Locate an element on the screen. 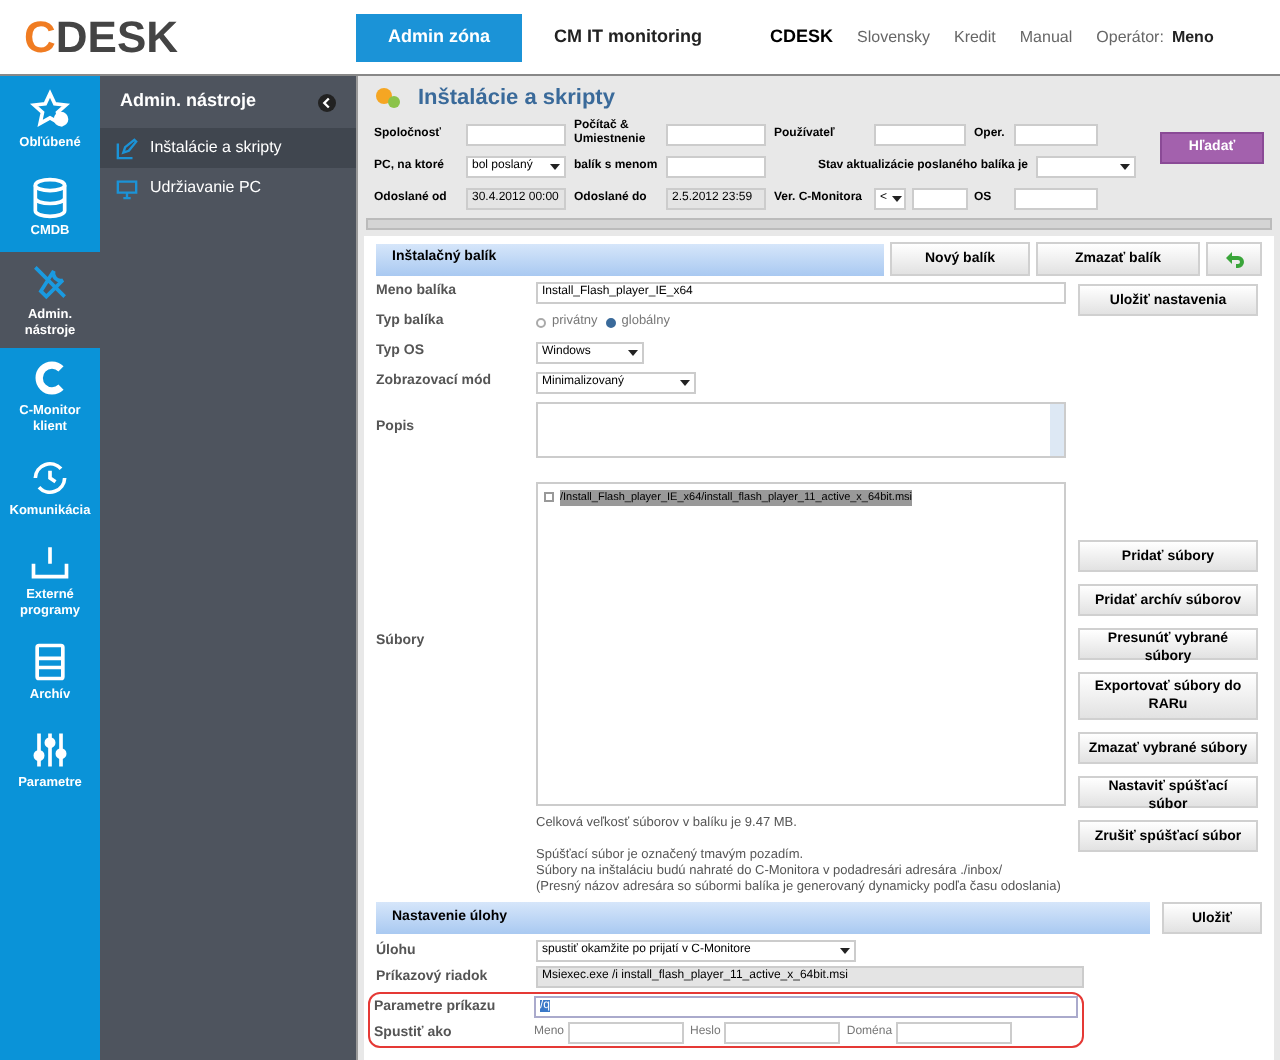 The height and width of the screenshot is (1060, 1280). undo-icon is located at coordinates (1234, 259).